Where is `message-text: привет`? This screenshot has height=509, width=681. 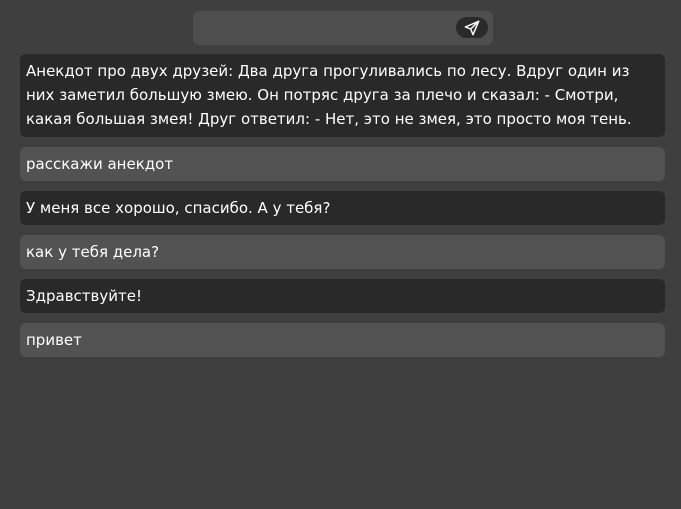 message-text: привет is located at coordinates (54, 340).